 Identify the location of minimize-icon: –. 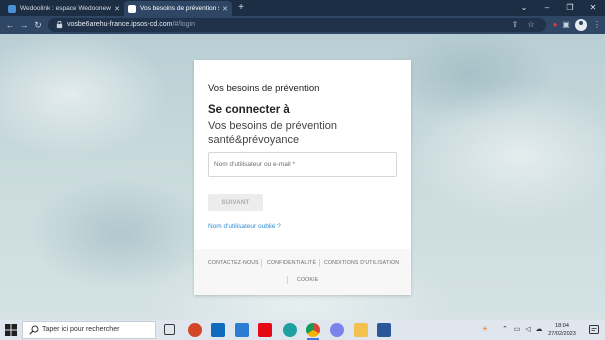
(547, 8).